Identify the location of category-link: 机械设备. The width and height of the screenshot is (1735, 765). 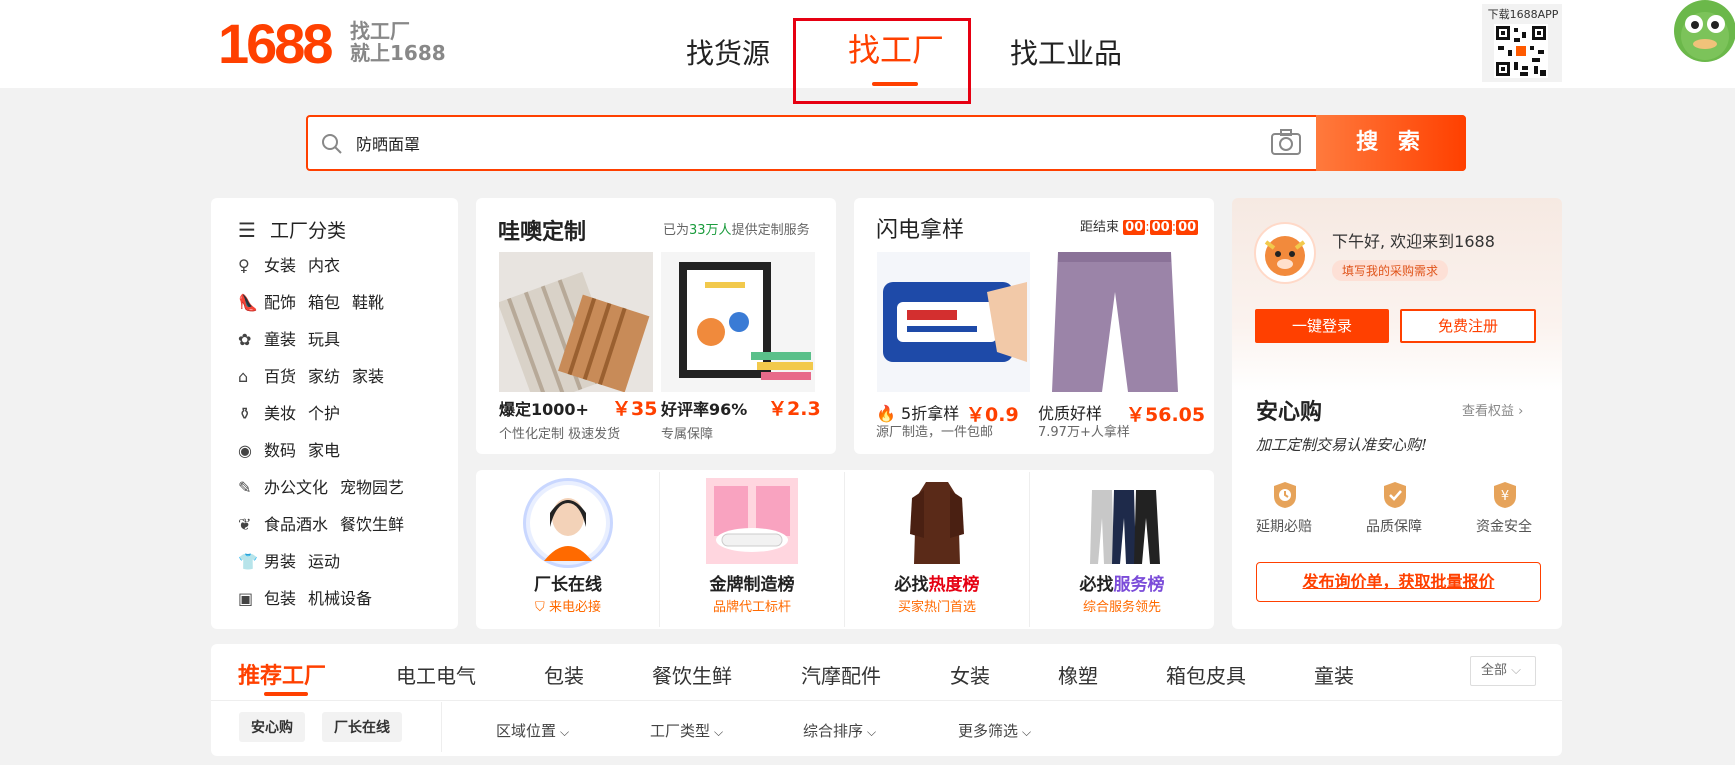
(340, 598).